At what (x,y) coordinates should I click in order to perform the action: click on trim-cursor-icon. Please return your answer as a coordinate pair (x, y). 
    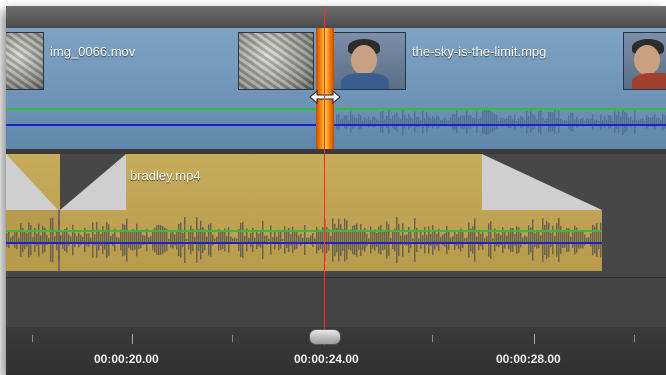
    Looking at the image, I should click on (325, 97).